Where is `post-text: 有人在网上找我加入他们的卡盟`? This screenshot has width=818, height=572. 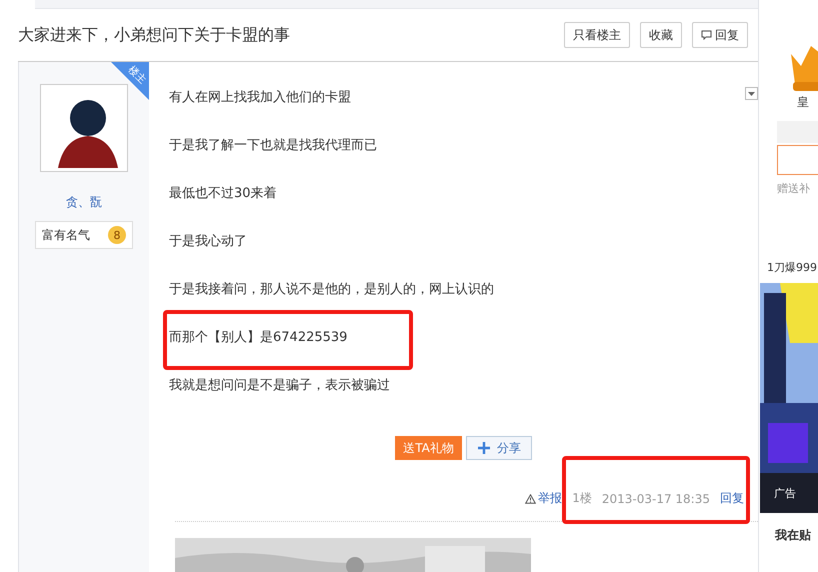 post-text: 有人在网上找我加入他们的卡盟 is located at coordinates (260, 97).